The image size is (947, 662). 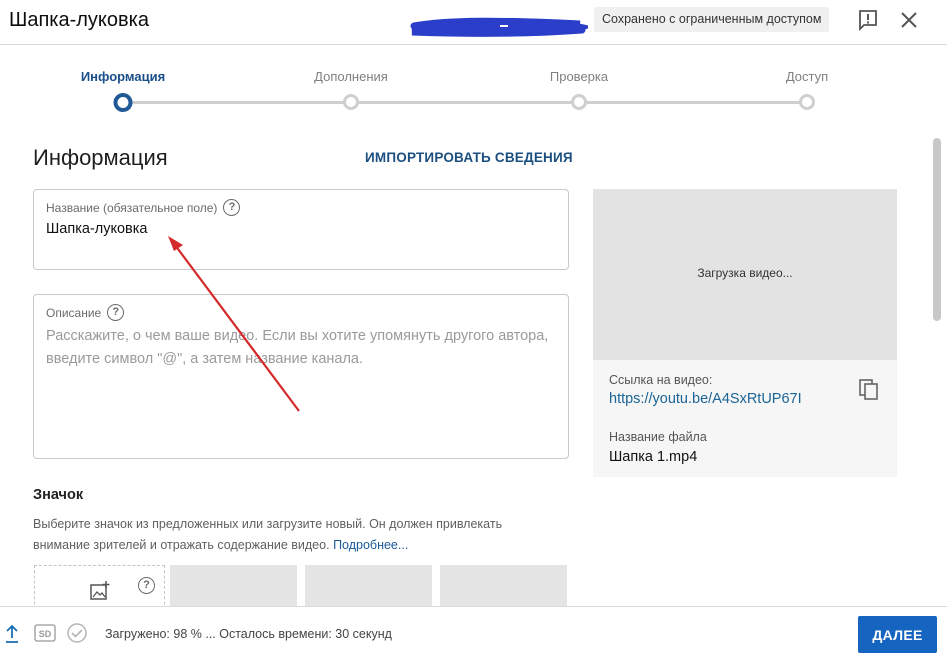 I want to click on close-icon, so click(x=909, y=20).